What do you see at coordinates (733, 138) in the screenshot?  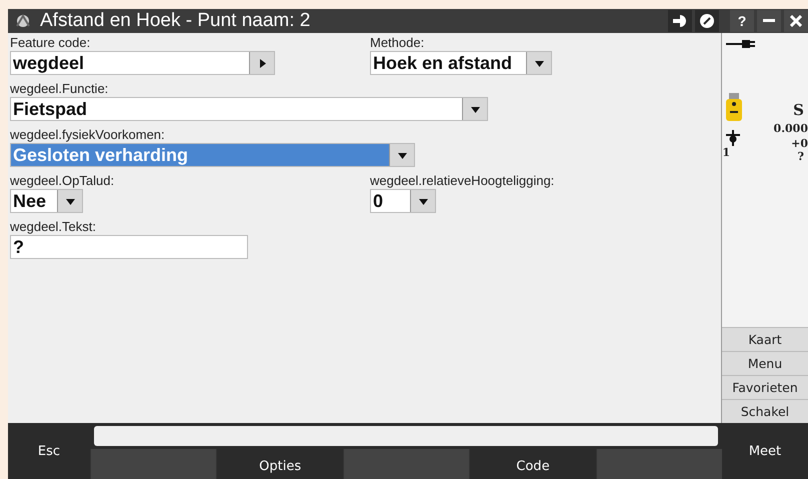 I see `prism-icon` at bounding box center [733, 138].